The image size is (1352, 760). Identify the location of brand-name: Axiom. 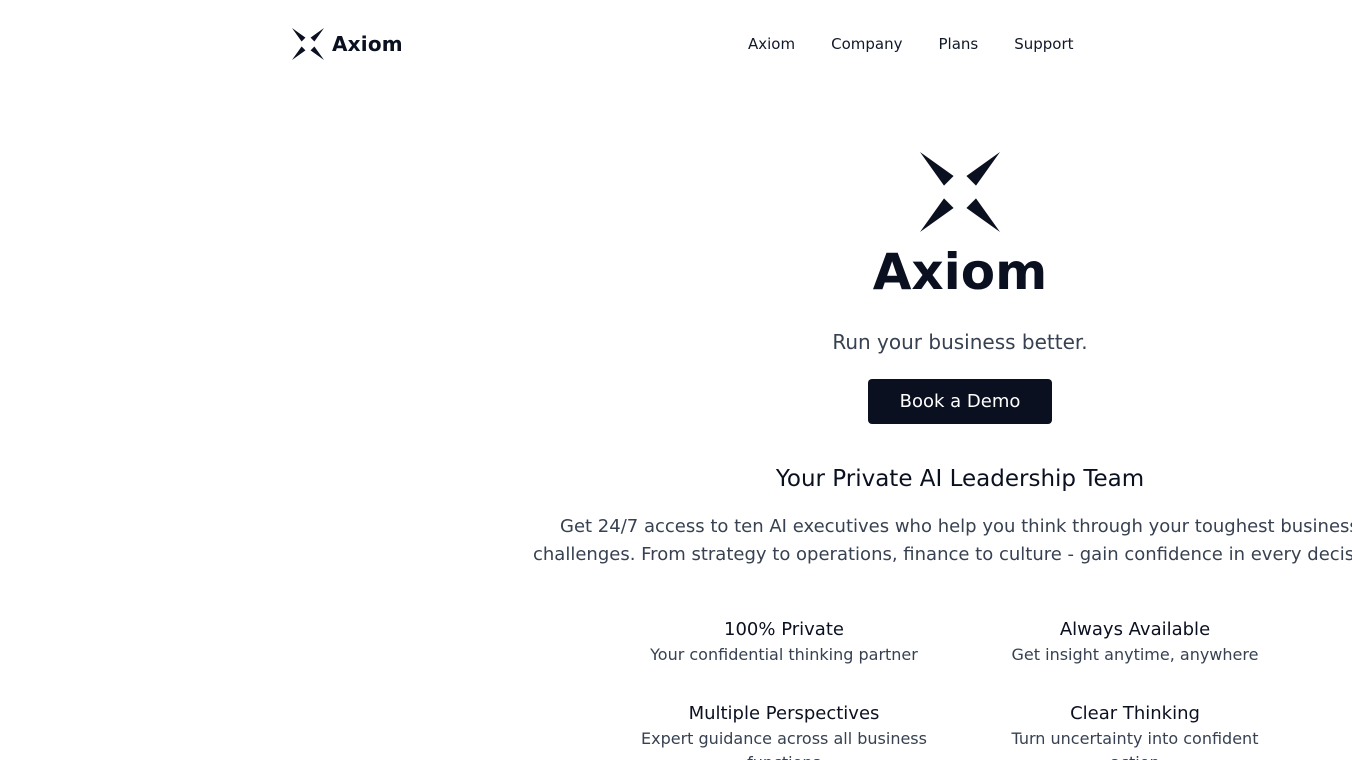
(367, 44).